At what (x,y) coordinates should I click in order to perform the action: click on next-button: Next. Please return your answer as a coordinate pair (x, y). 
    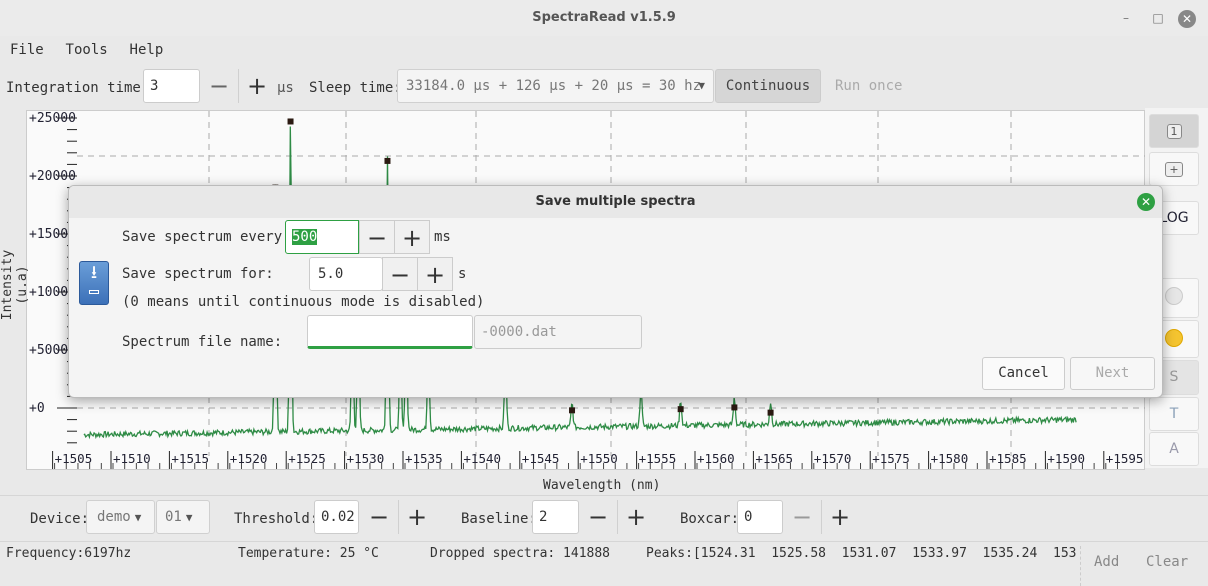
    Looking at the image, I should click on (1112, 373).